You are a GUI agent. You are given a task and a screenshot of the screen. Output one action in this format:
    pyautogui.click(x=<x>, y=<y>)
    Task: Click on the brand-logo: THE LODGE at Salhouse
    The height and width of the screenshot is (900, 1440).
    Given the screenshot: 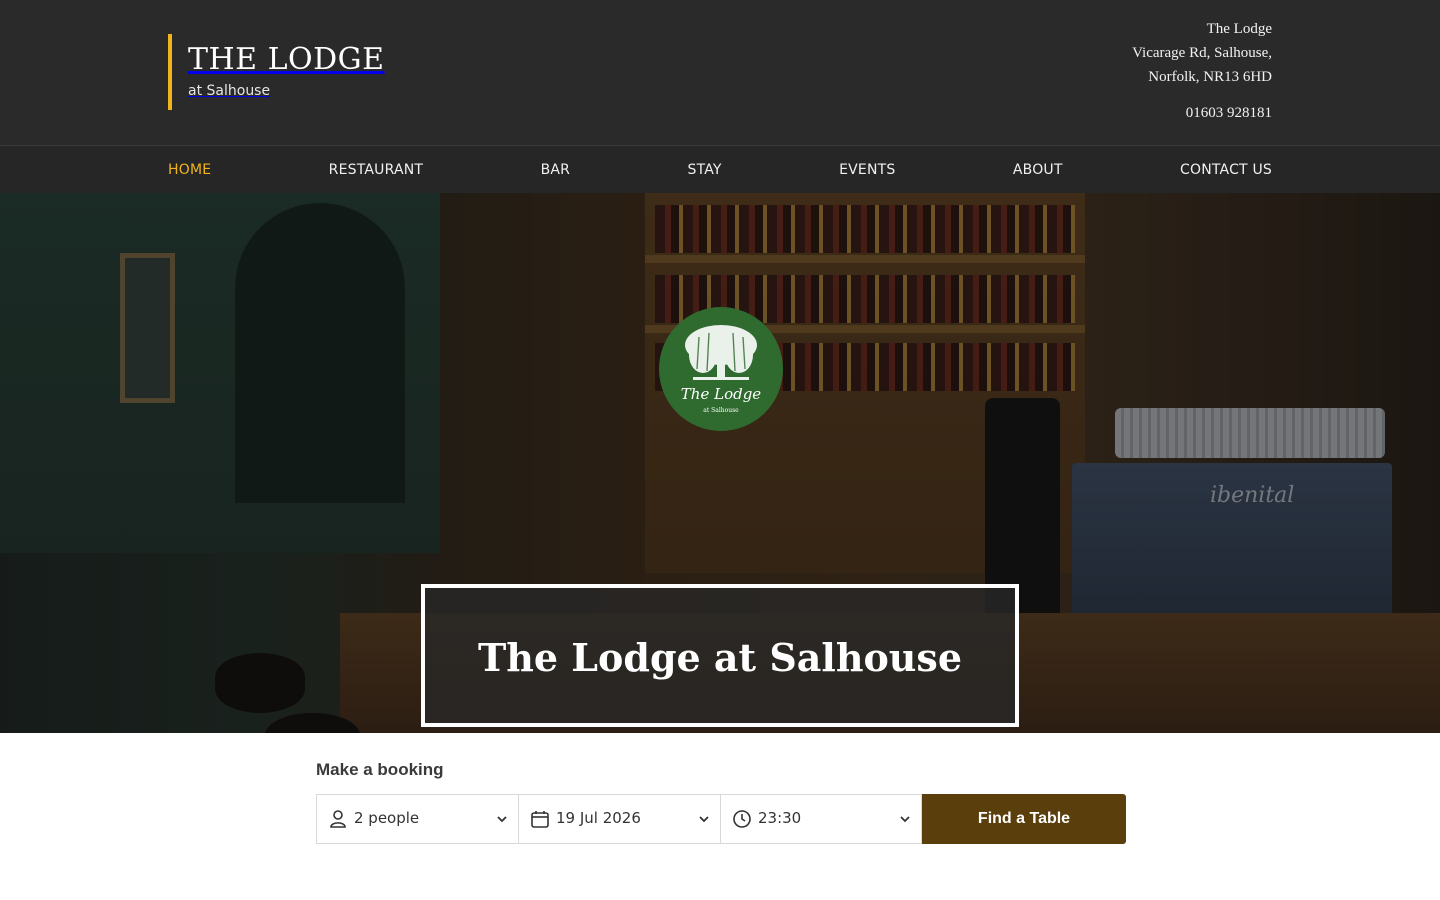 What is the action you would take?
    pyautogui.click(x=276, y=72)
    